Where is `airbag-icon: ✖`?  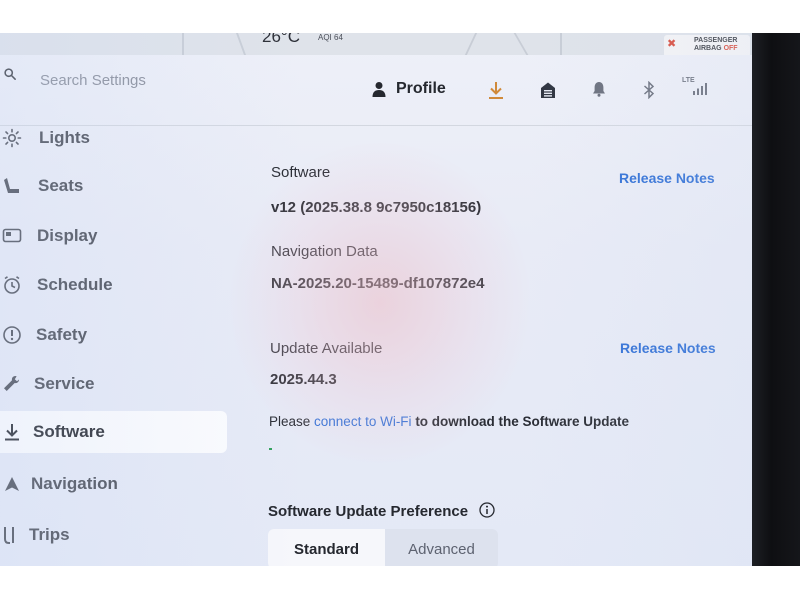 airbag-icon: ✖ is located at coordinates (672, 44).